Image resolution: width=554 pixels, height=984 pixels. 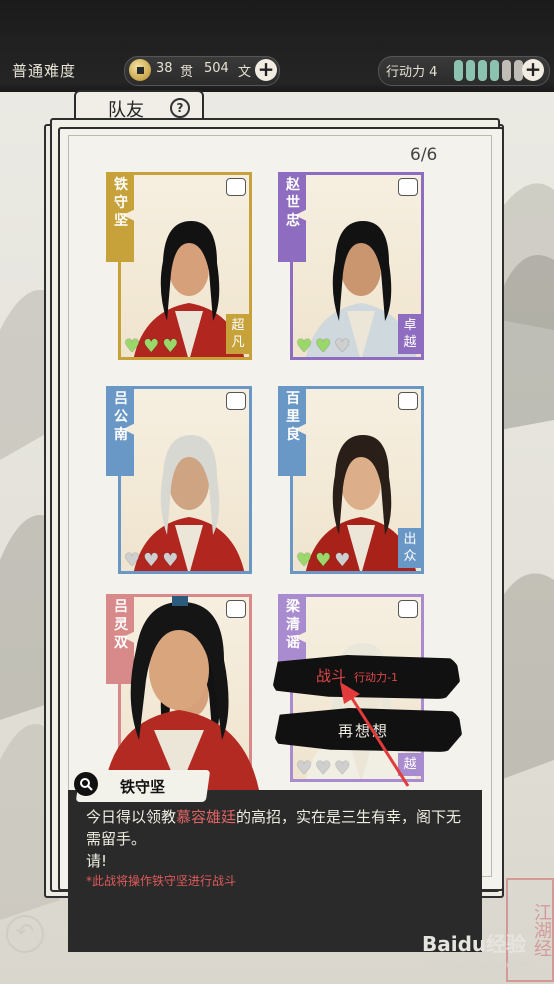 I want to click on add-currency-button: +, so click(x=266, y=70).